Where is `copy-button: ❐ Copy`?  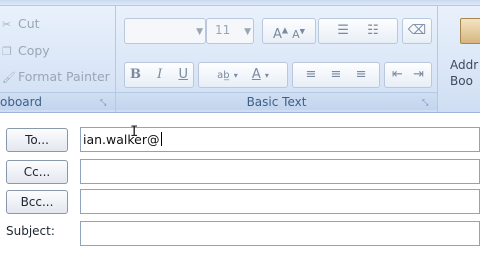
copy-button: ❐ Copy is located at coordinates (26, 51).